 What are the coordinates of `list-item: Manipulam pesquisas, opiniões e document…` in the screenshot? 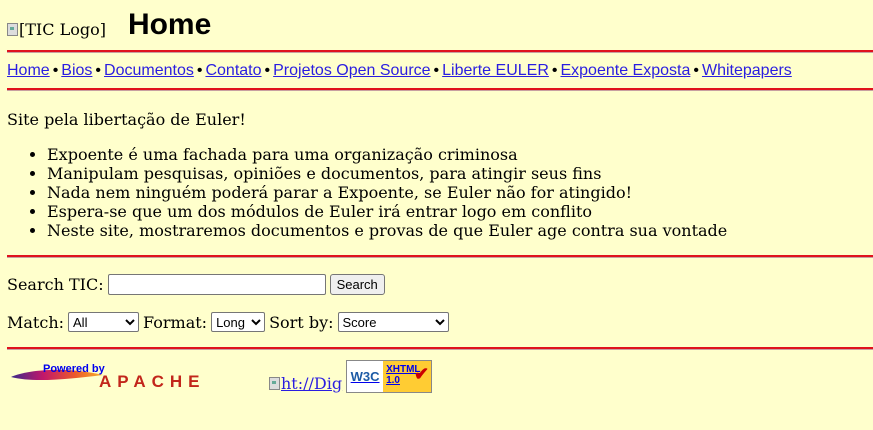 It's located at (387, 173).